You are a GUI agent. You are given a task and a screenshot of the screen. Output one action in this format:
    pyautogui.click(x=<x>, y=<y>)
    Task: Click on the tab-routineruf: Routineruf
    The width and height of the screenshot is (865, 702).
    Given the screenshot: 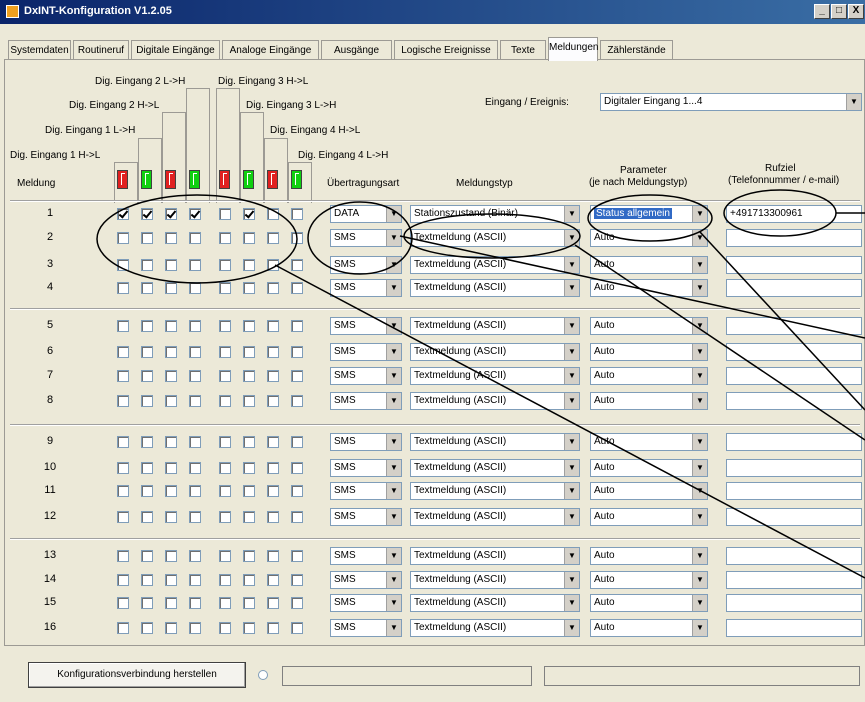 What is the action you would take?
    pyautogui.click(x=101, y=50)
    